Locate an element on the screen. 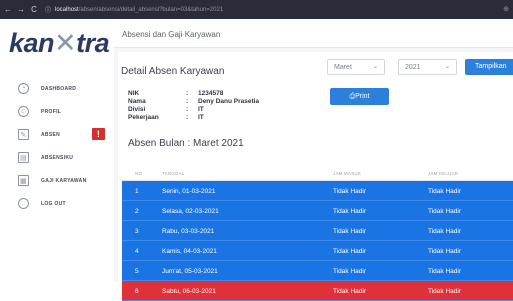 The width and height of the screenshot is (513, 301). header-date: TANGGAL is located at coordinates (173, 173).